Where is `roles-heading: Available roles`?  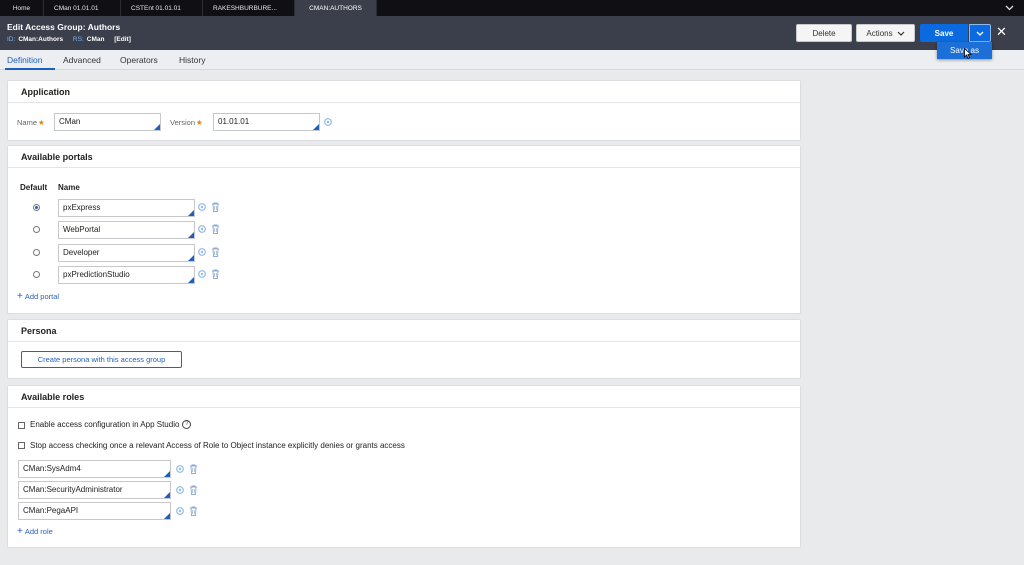
roles-heading: Available roles is located at coordinates (404, 397).